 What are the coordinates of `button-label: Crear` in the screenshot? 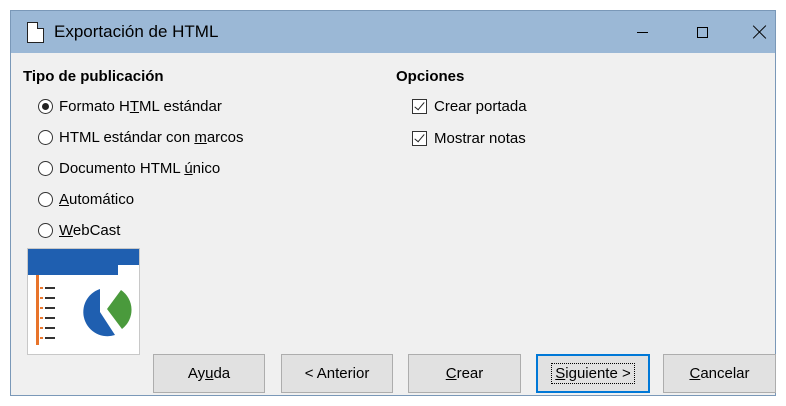 It's located at (464, 373).